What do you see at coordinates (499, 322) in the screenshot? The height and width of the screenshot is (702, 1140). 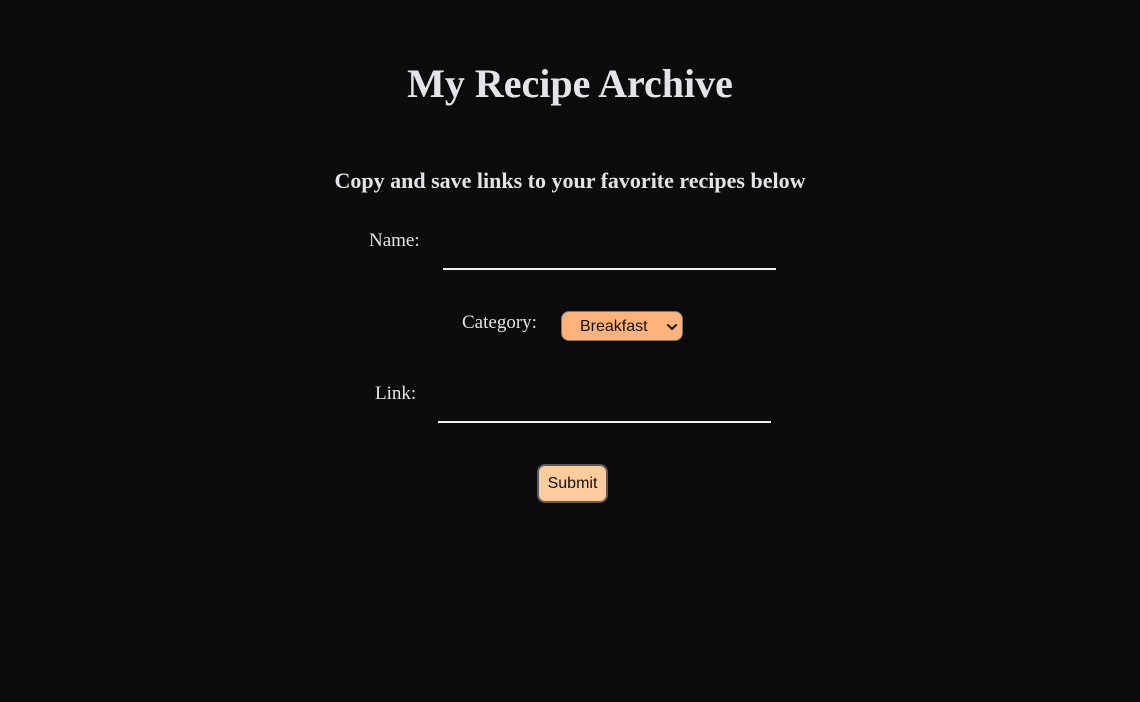 I see `category-label: Category:` at bounding box center [499, 322].